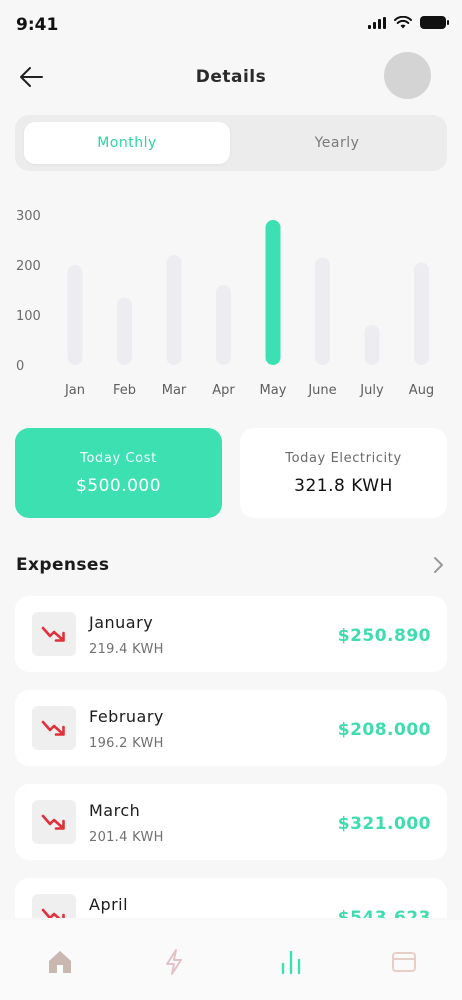 Image resolution: width=462 pixels, height=1000 pixels. I want to click on x-tick-label: Mar, so click(174, 390).